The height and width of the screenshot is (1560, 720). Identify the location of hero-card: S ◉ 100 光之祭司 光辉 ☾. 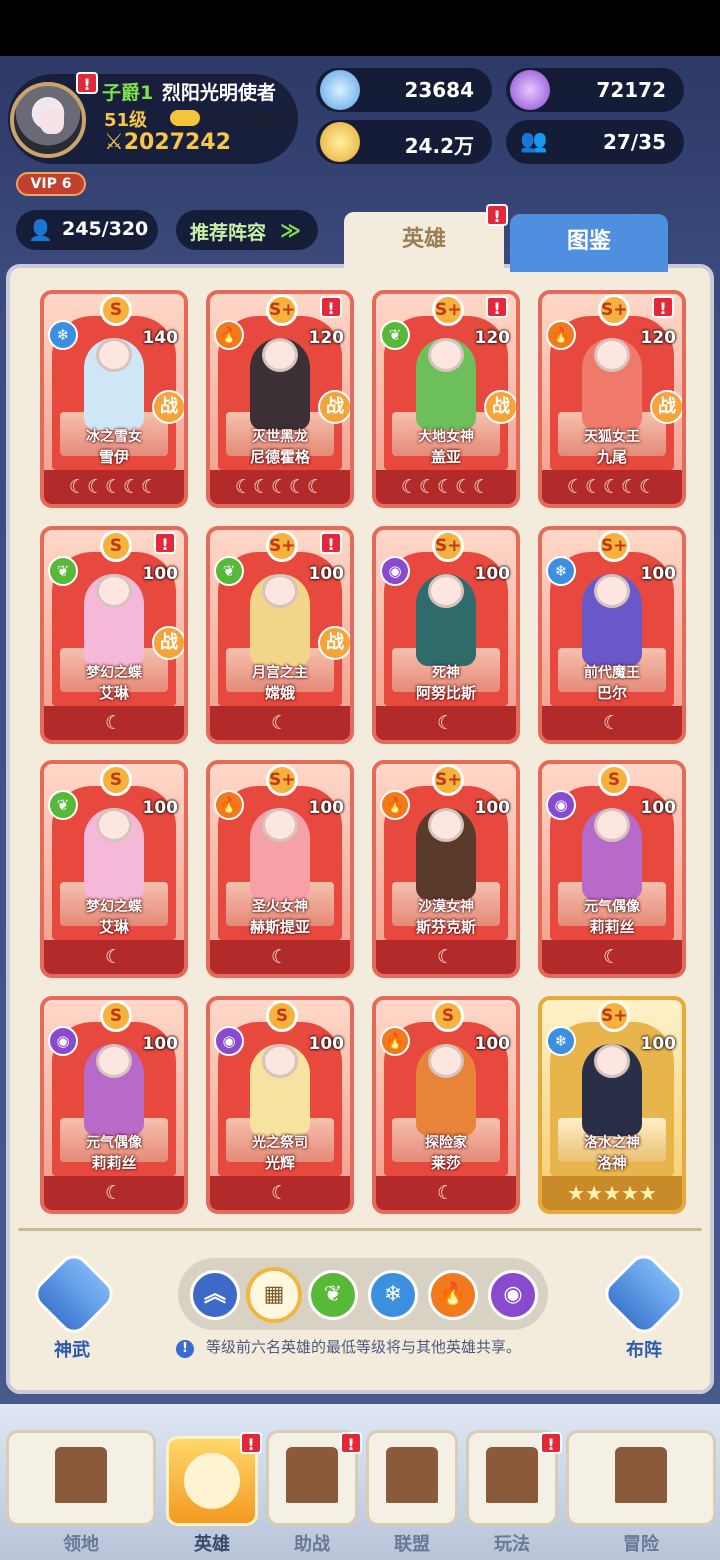
(280, 1105).